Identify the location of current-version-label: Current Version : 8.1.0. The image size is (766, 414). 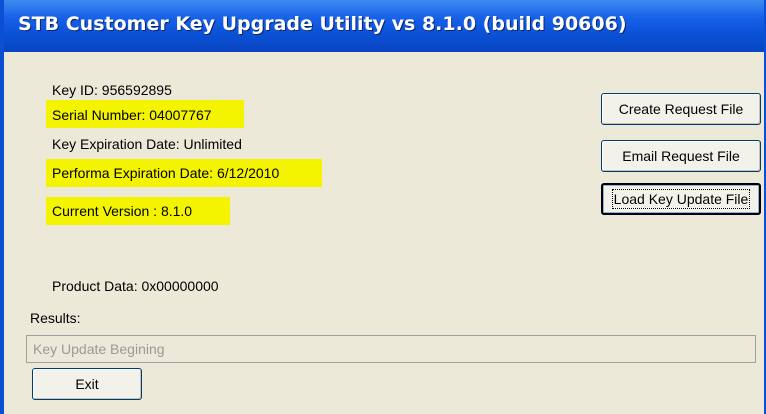
(122, 211).